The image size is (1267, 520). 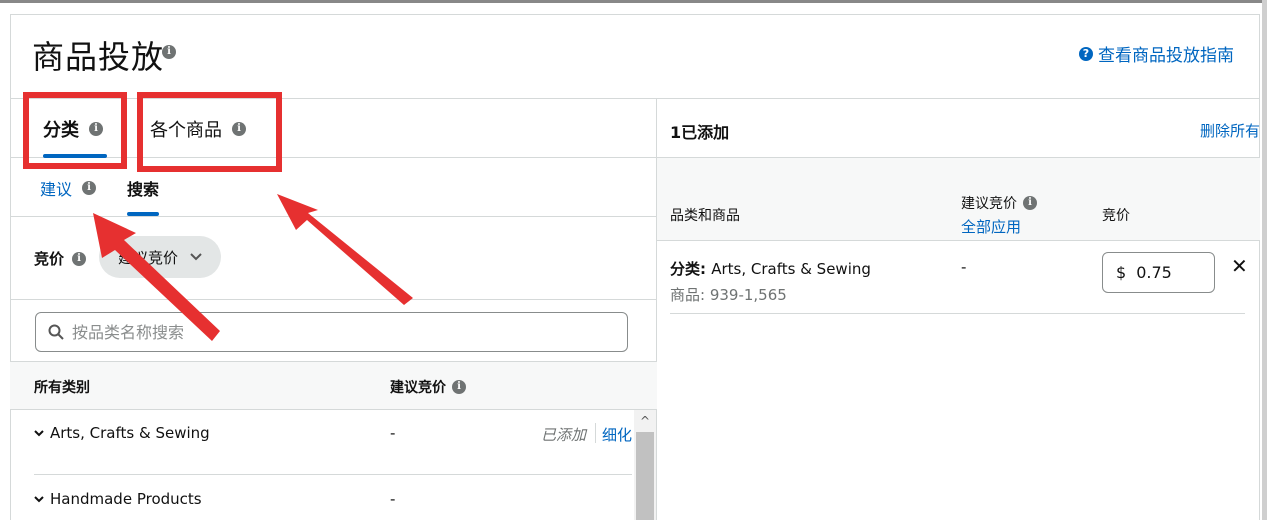 I want to click on guide-link-label: 查看商品投放指南, so click(x=1166, y=56).